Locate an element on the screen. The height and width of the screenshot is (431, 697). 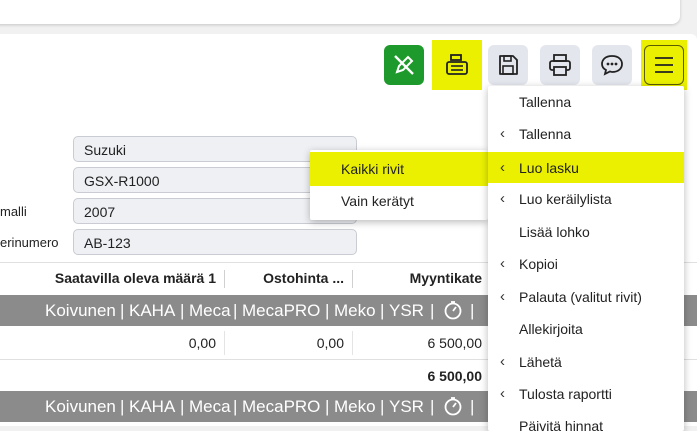
menu-item-add-block: Lisää lohko is located at coordinates (586, 232).